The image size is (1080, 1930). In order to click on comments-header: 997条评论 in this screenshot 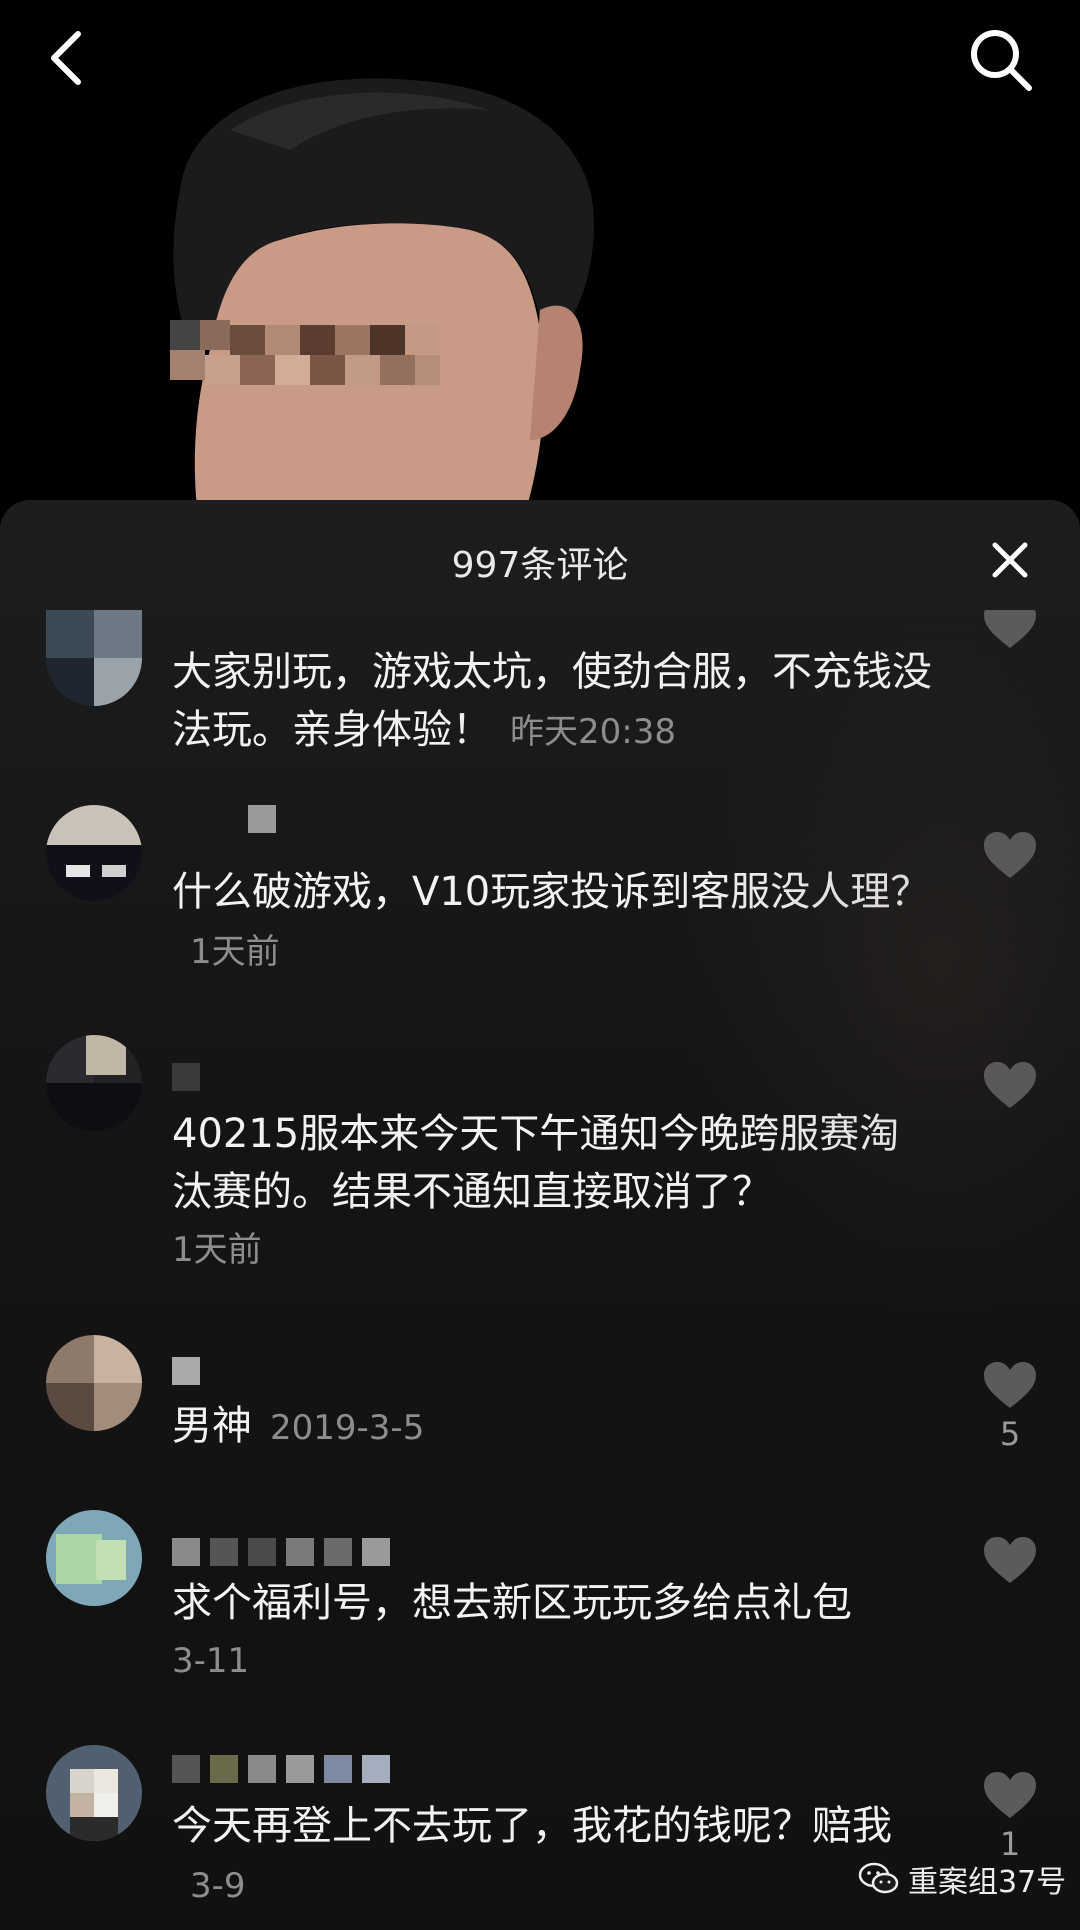, I will do `click(540, 560)`.